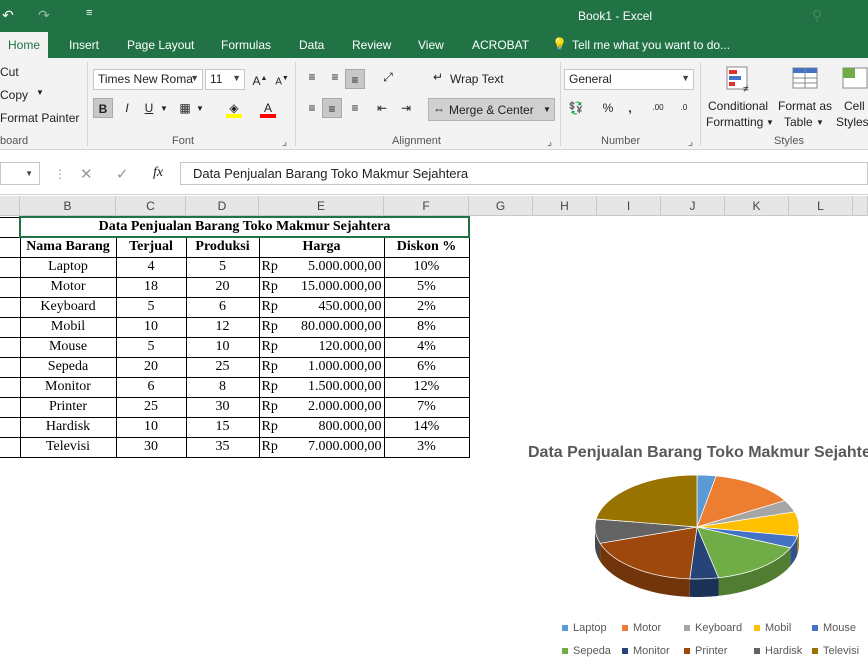 This screenshot has height=672, width=868. I want to click on format-as-table-button: Format as, so click(805, 106).